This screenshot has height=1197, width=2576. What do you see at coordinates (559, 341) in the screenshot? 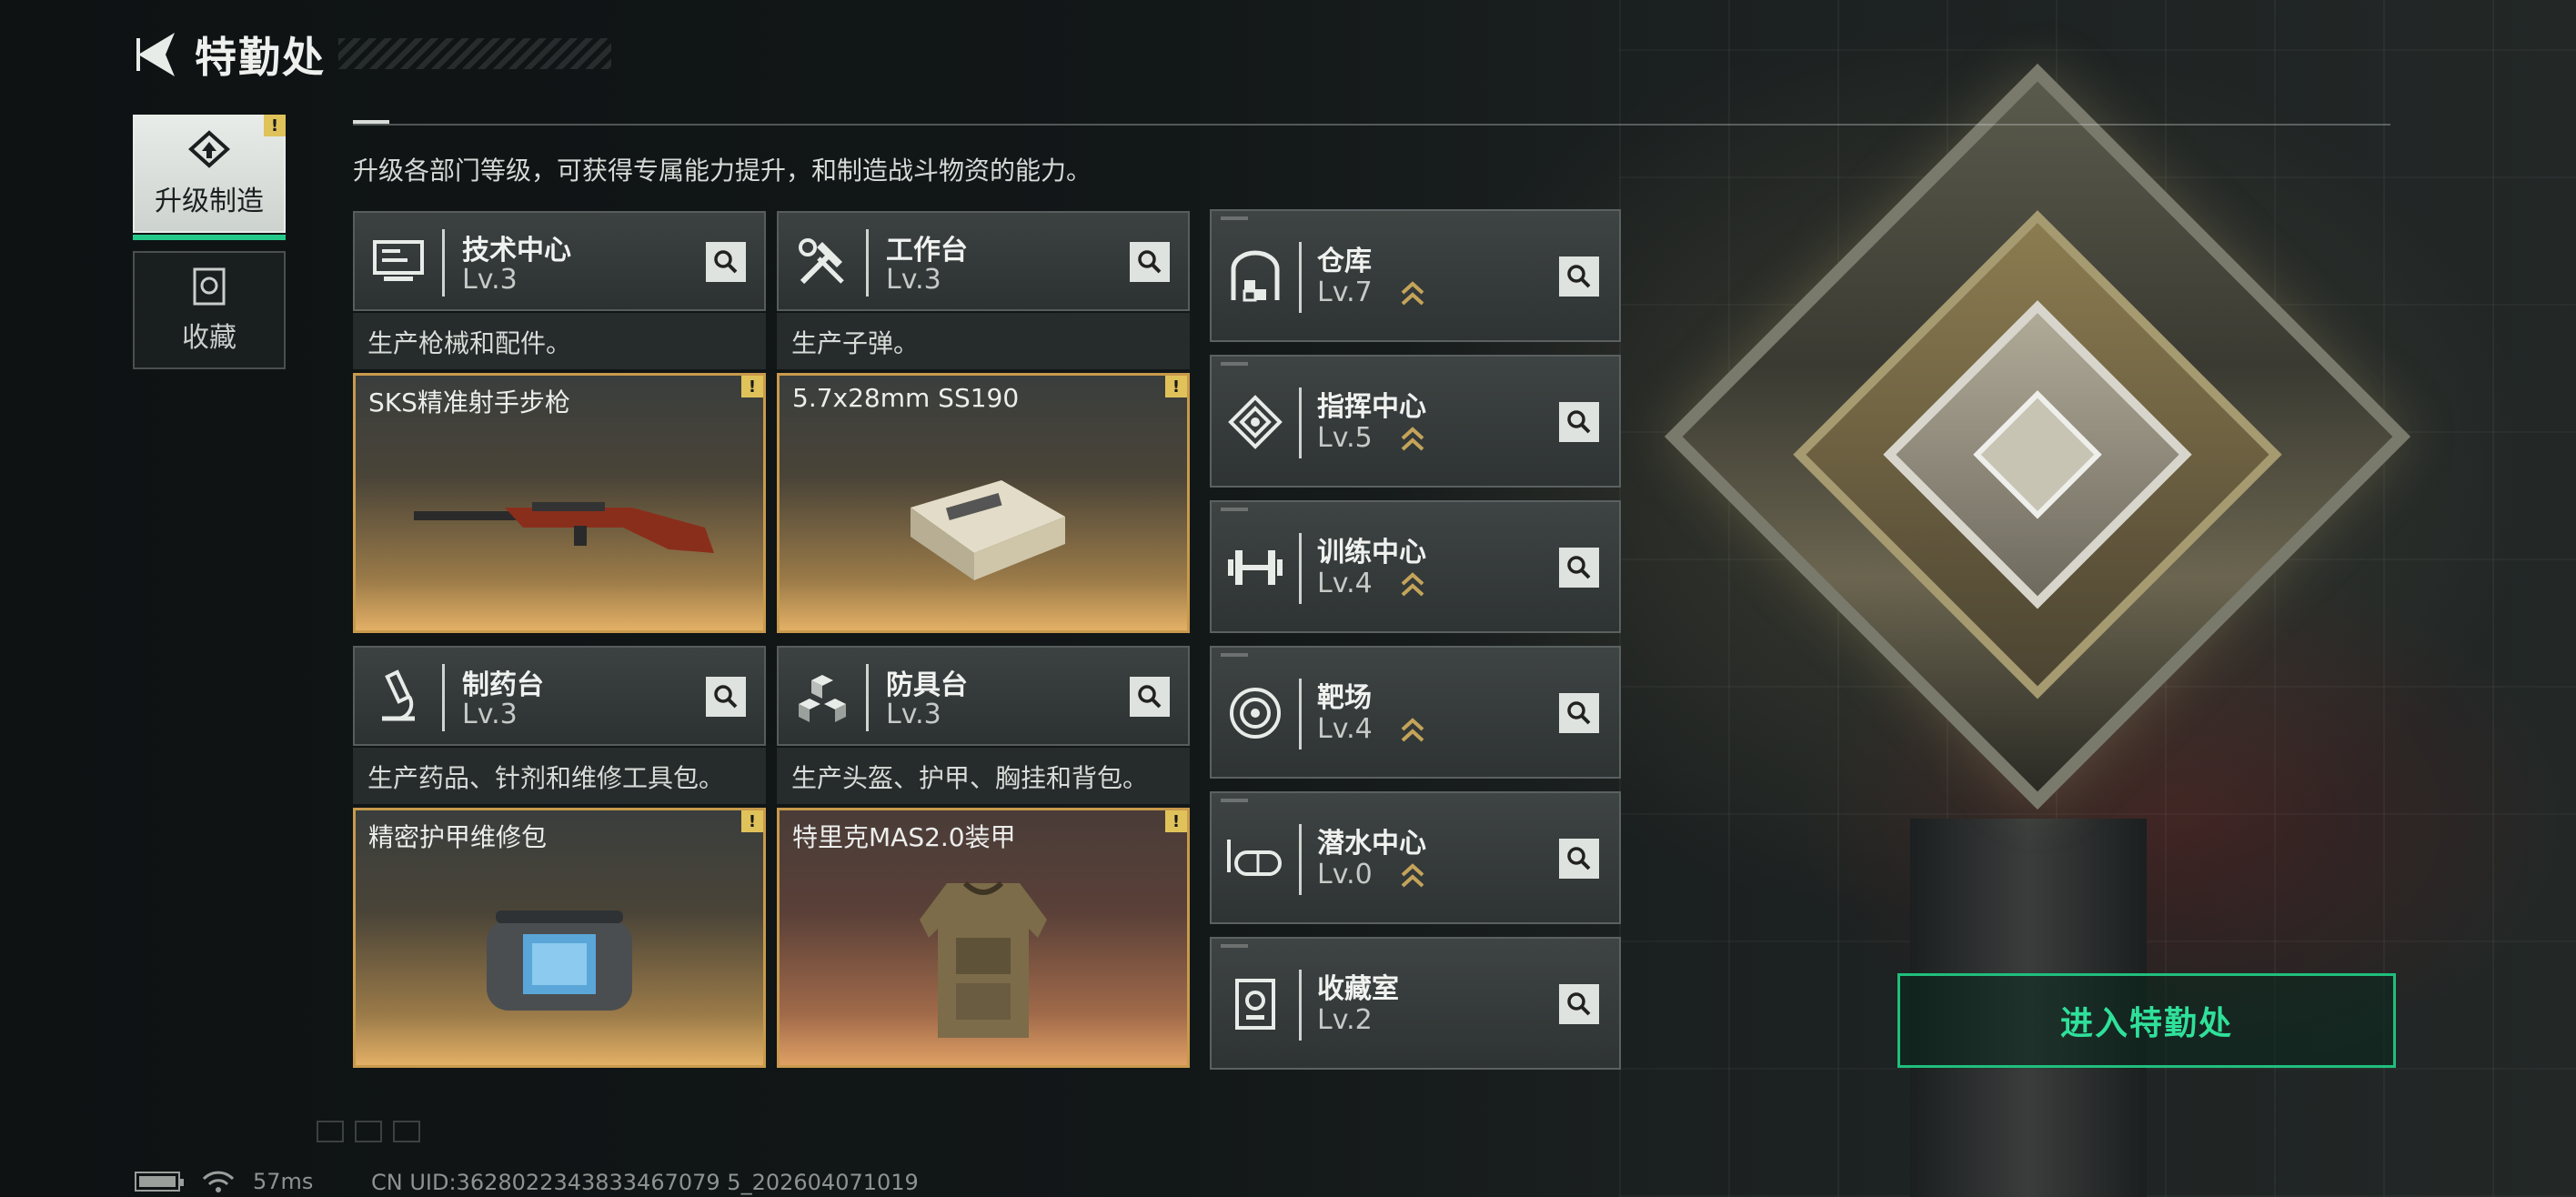
I see `dept-description: 生产枪械和配件。` at bounding box center [559, 341].